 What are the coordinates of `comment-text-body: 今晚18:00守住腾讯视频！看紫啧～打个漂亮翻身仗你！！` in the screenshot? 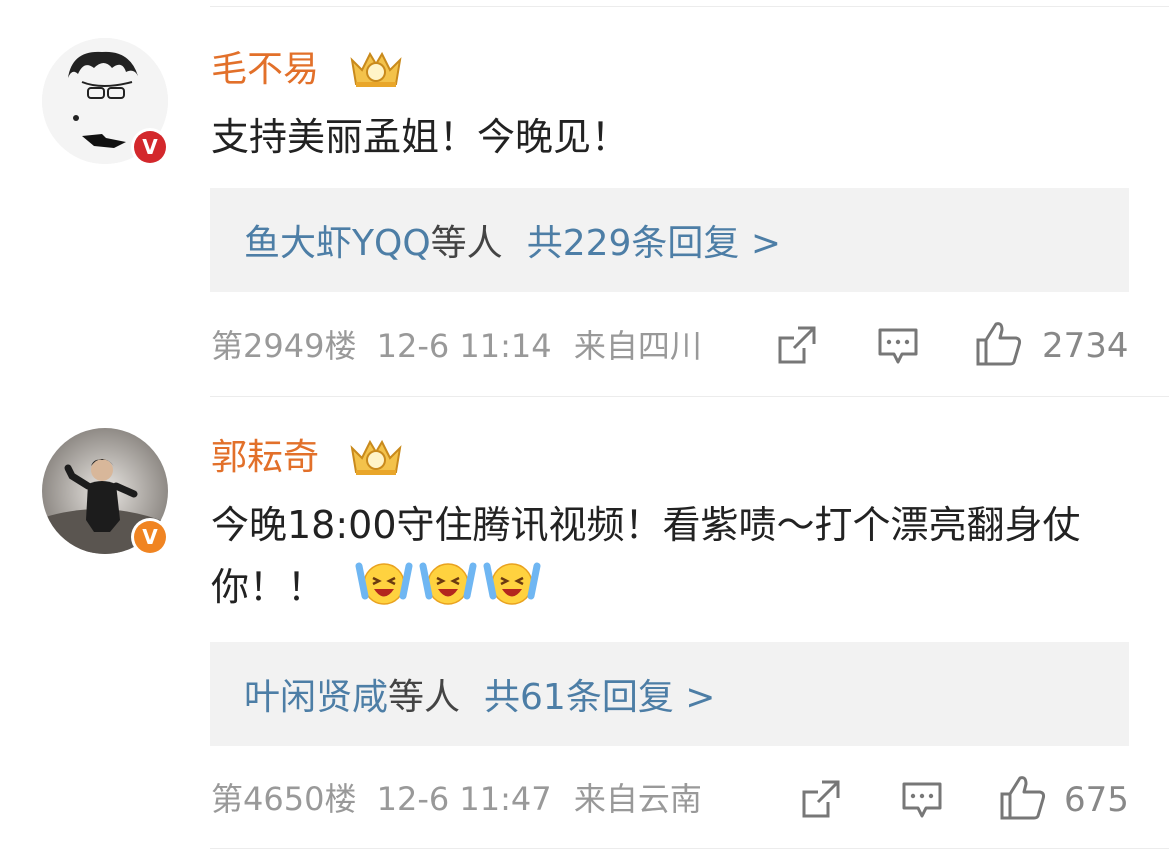 It's located at (646, 556).